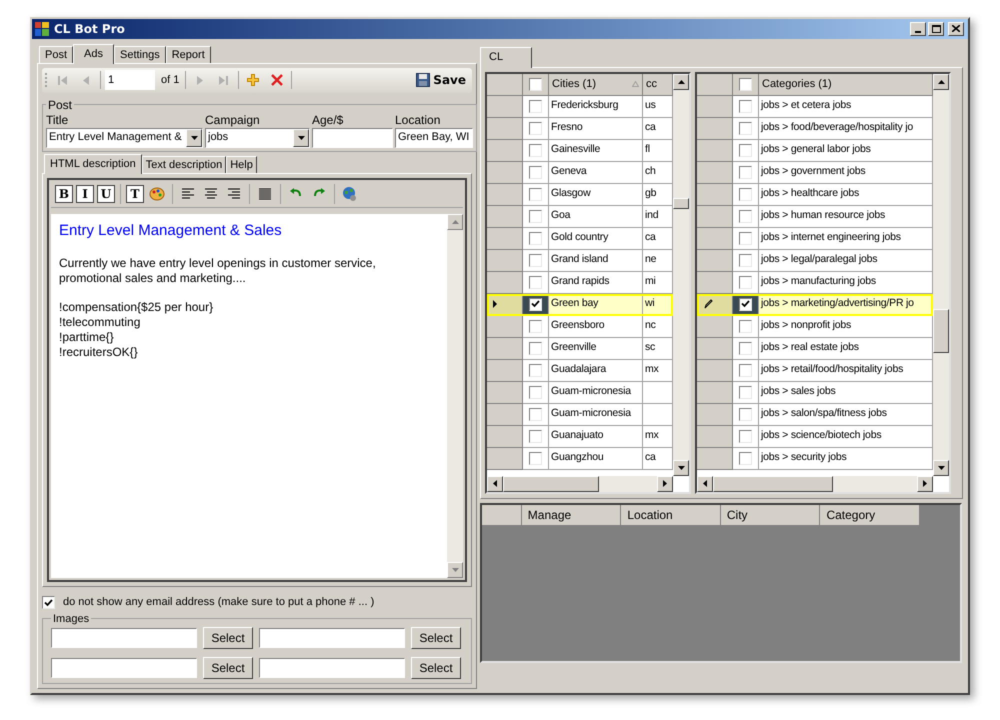  What do you see at coordinates (241, 164) in the screenshot?
I see `tab: Help` at bounding box center [241, 164].